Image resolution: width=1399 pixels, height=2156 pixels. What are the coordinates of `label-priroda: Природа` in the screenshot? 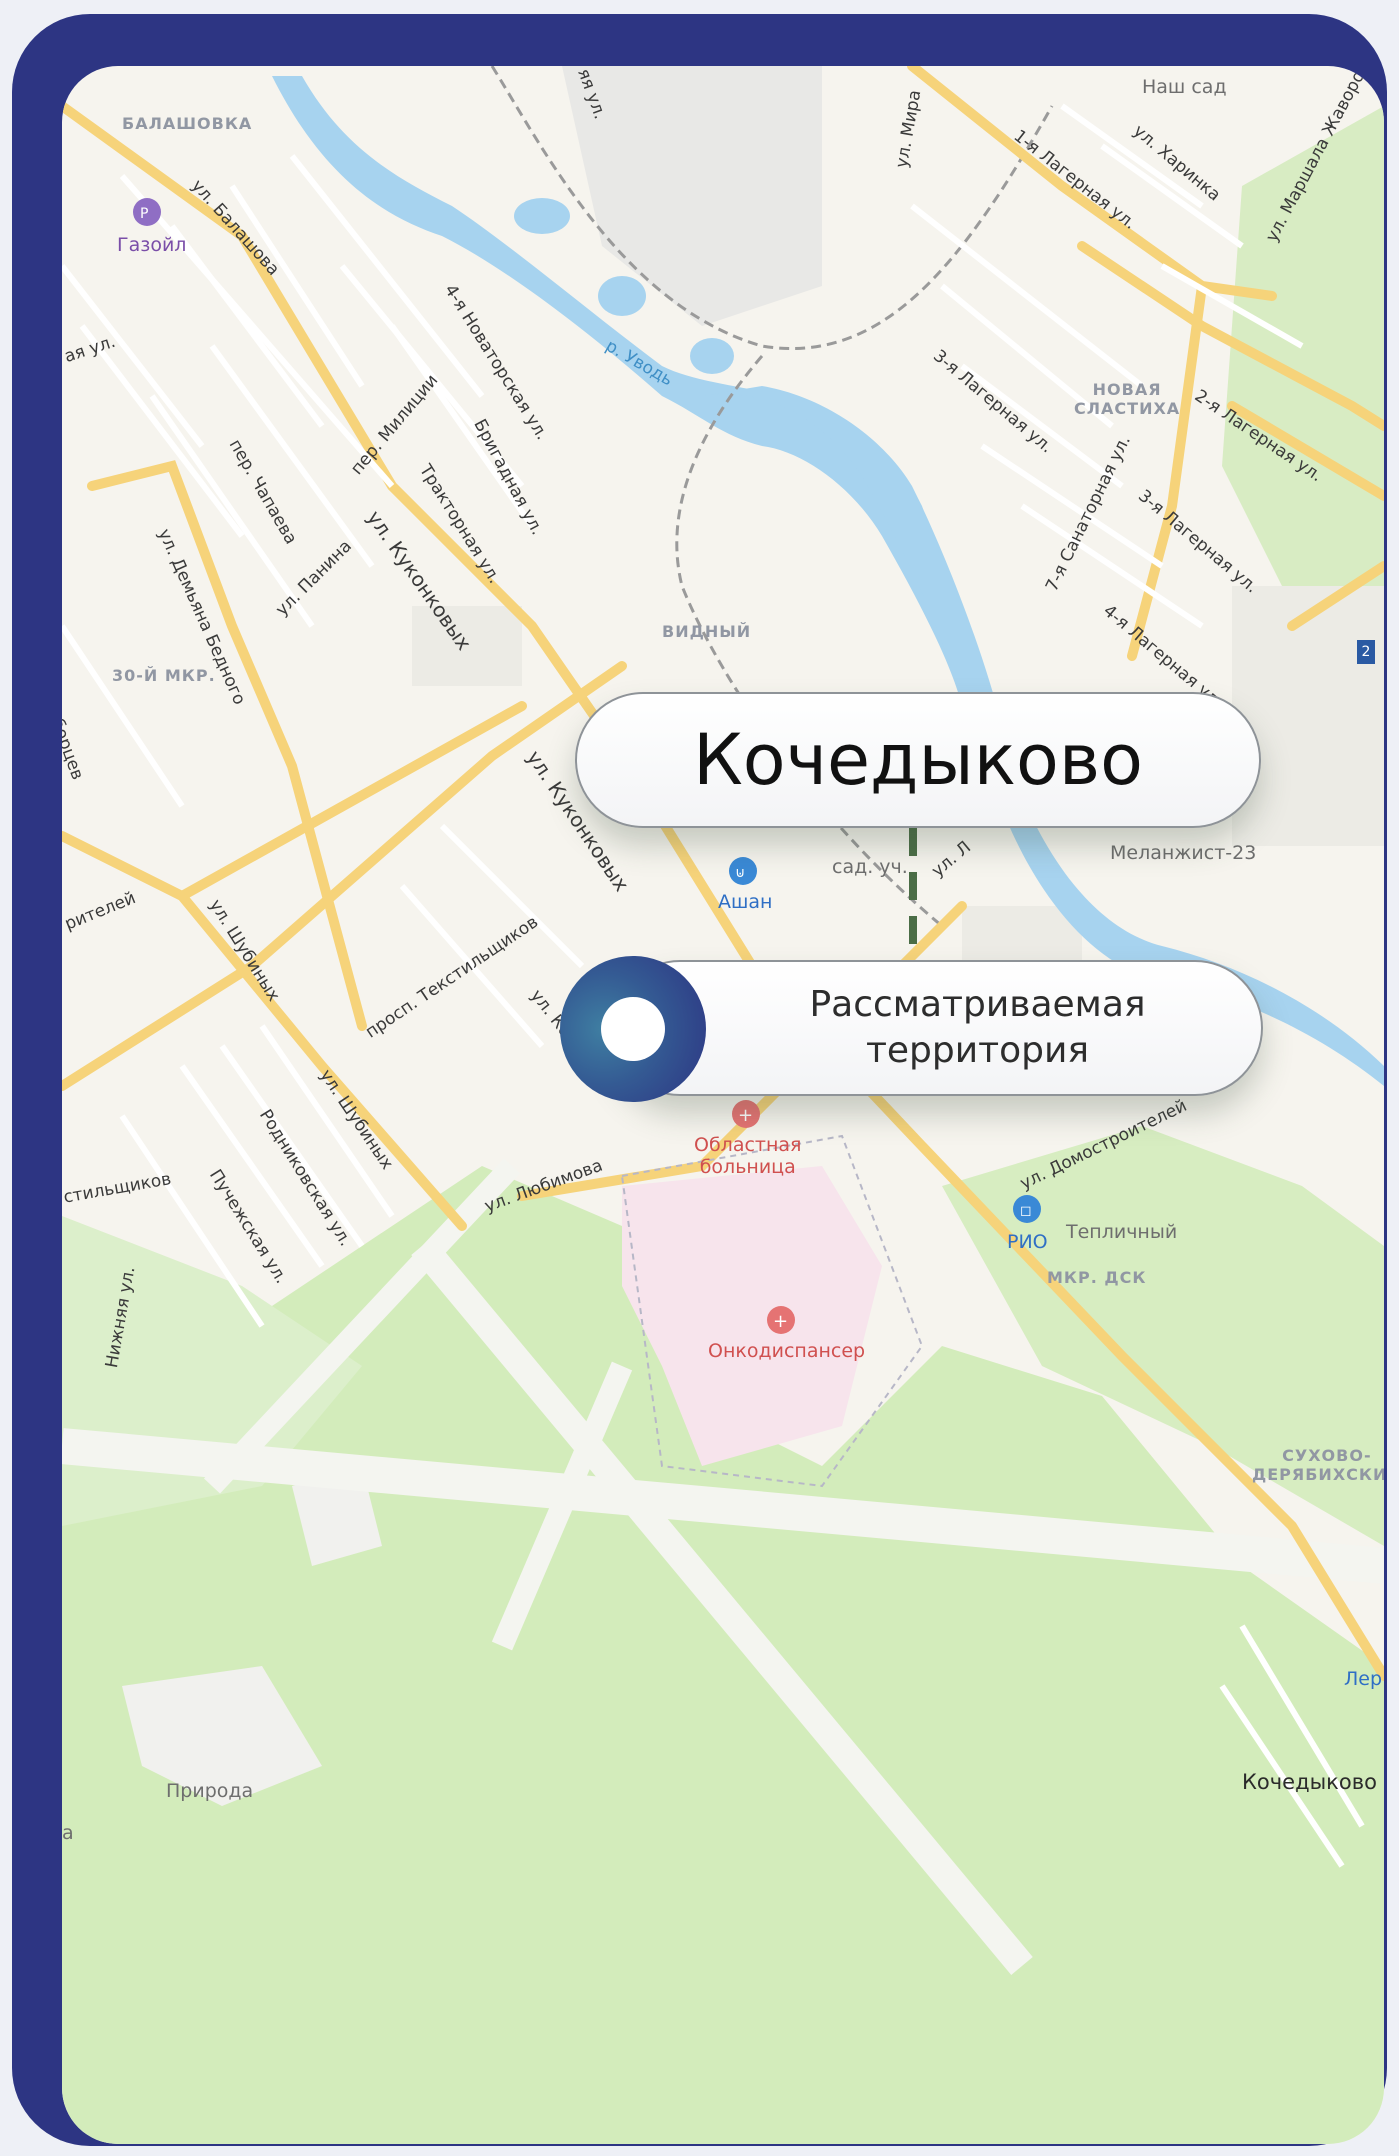 It's located at (210, 1791).